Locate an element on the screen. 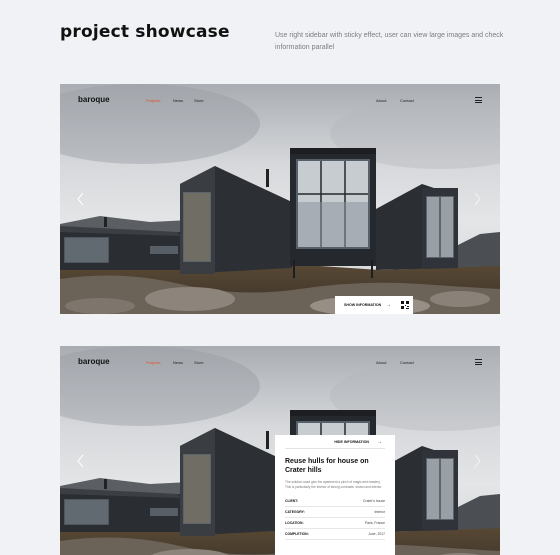  detail-key: CATEGORY: is located at coordinates (295, 512).